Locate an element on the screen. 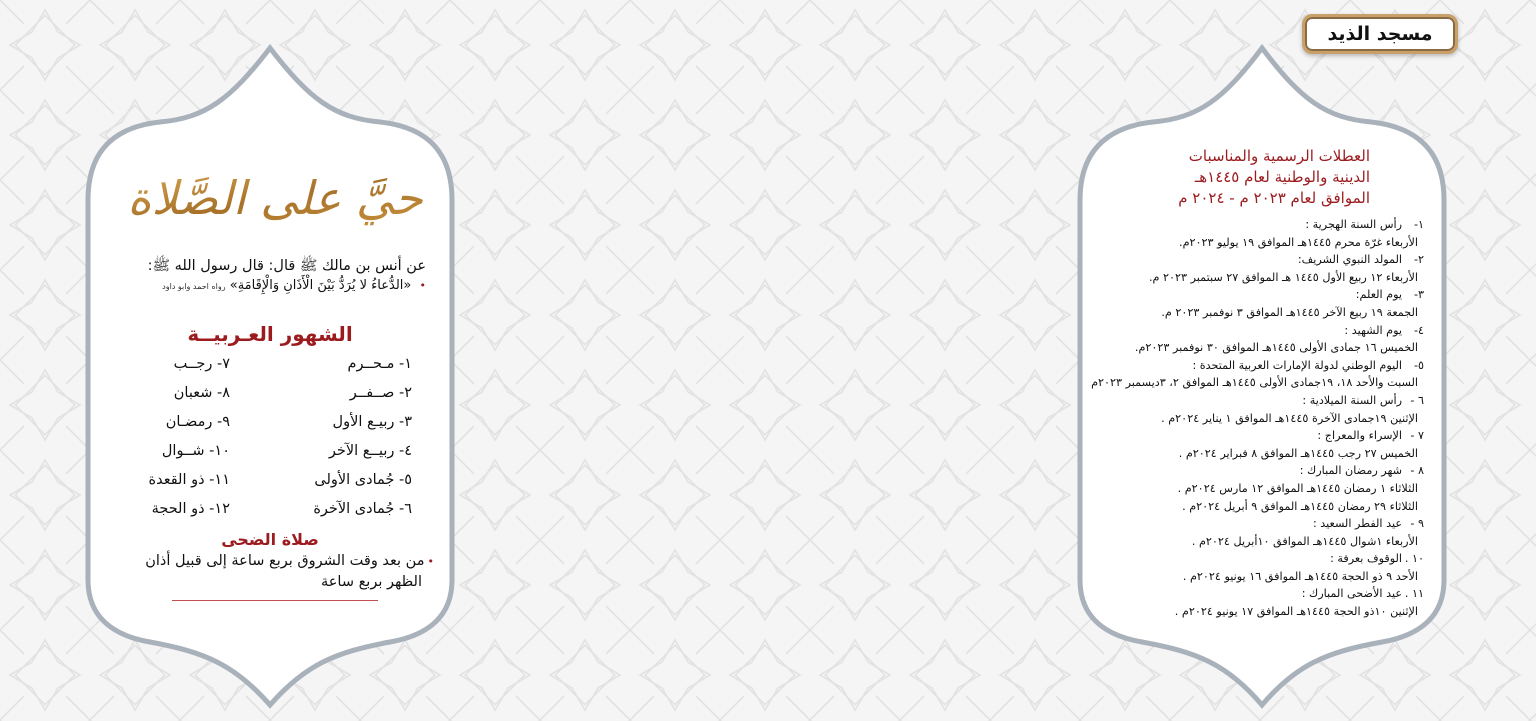 This screenshot has width=1536, height=721. mosque-name: مسجد الذيد is located at coordinates (1380, 34).